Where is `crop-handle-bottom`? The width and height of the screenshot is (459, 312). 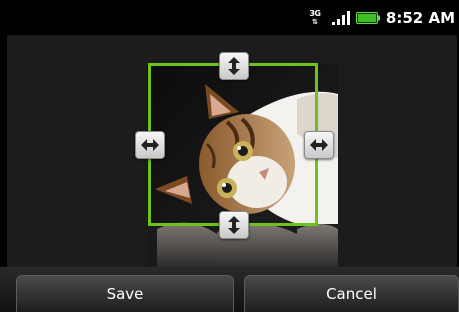
crop-handle-bottom is located at coordinates (234, 225).